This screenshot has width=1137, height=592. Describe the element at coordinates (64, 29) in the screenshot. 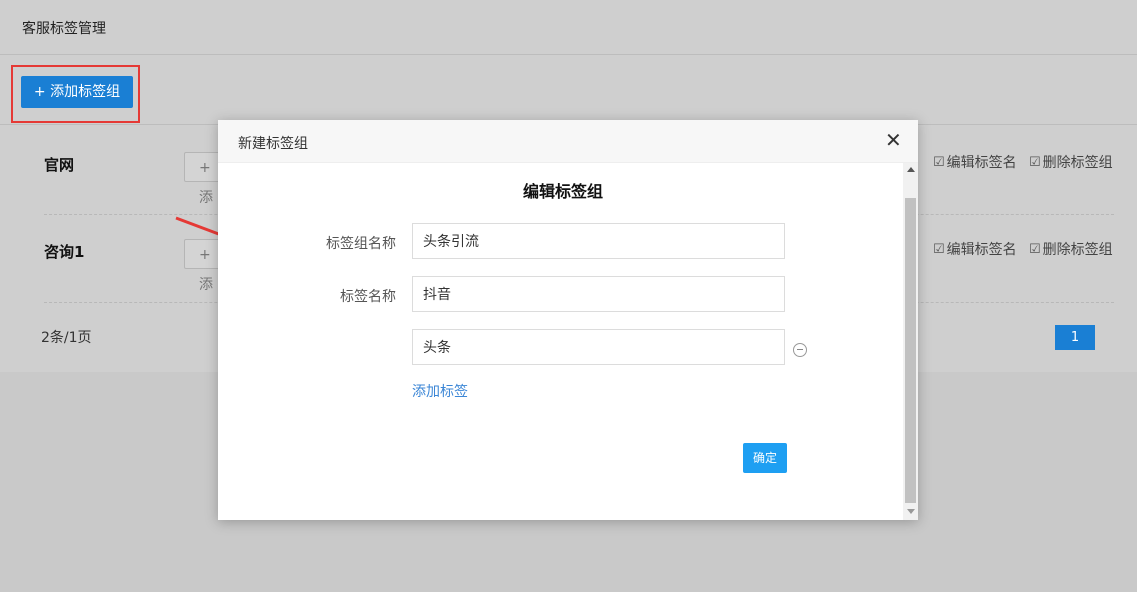

I see `page-title: 客服标签管理` at that location.